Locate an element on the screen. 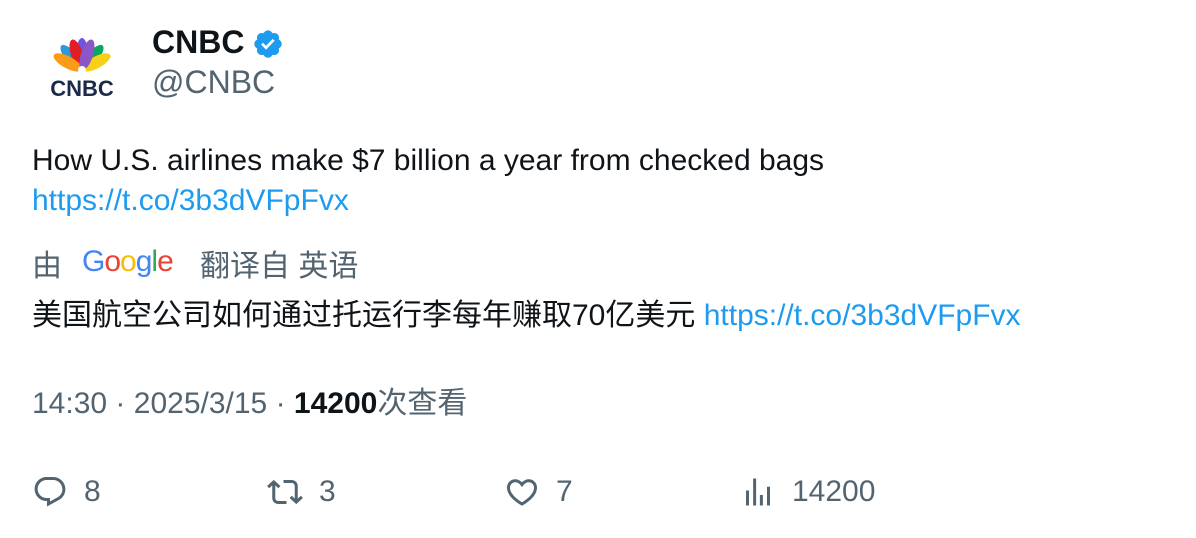  tweet-link: https://t.co/3b3dVFpFvx is located at coordinates (190, 200).